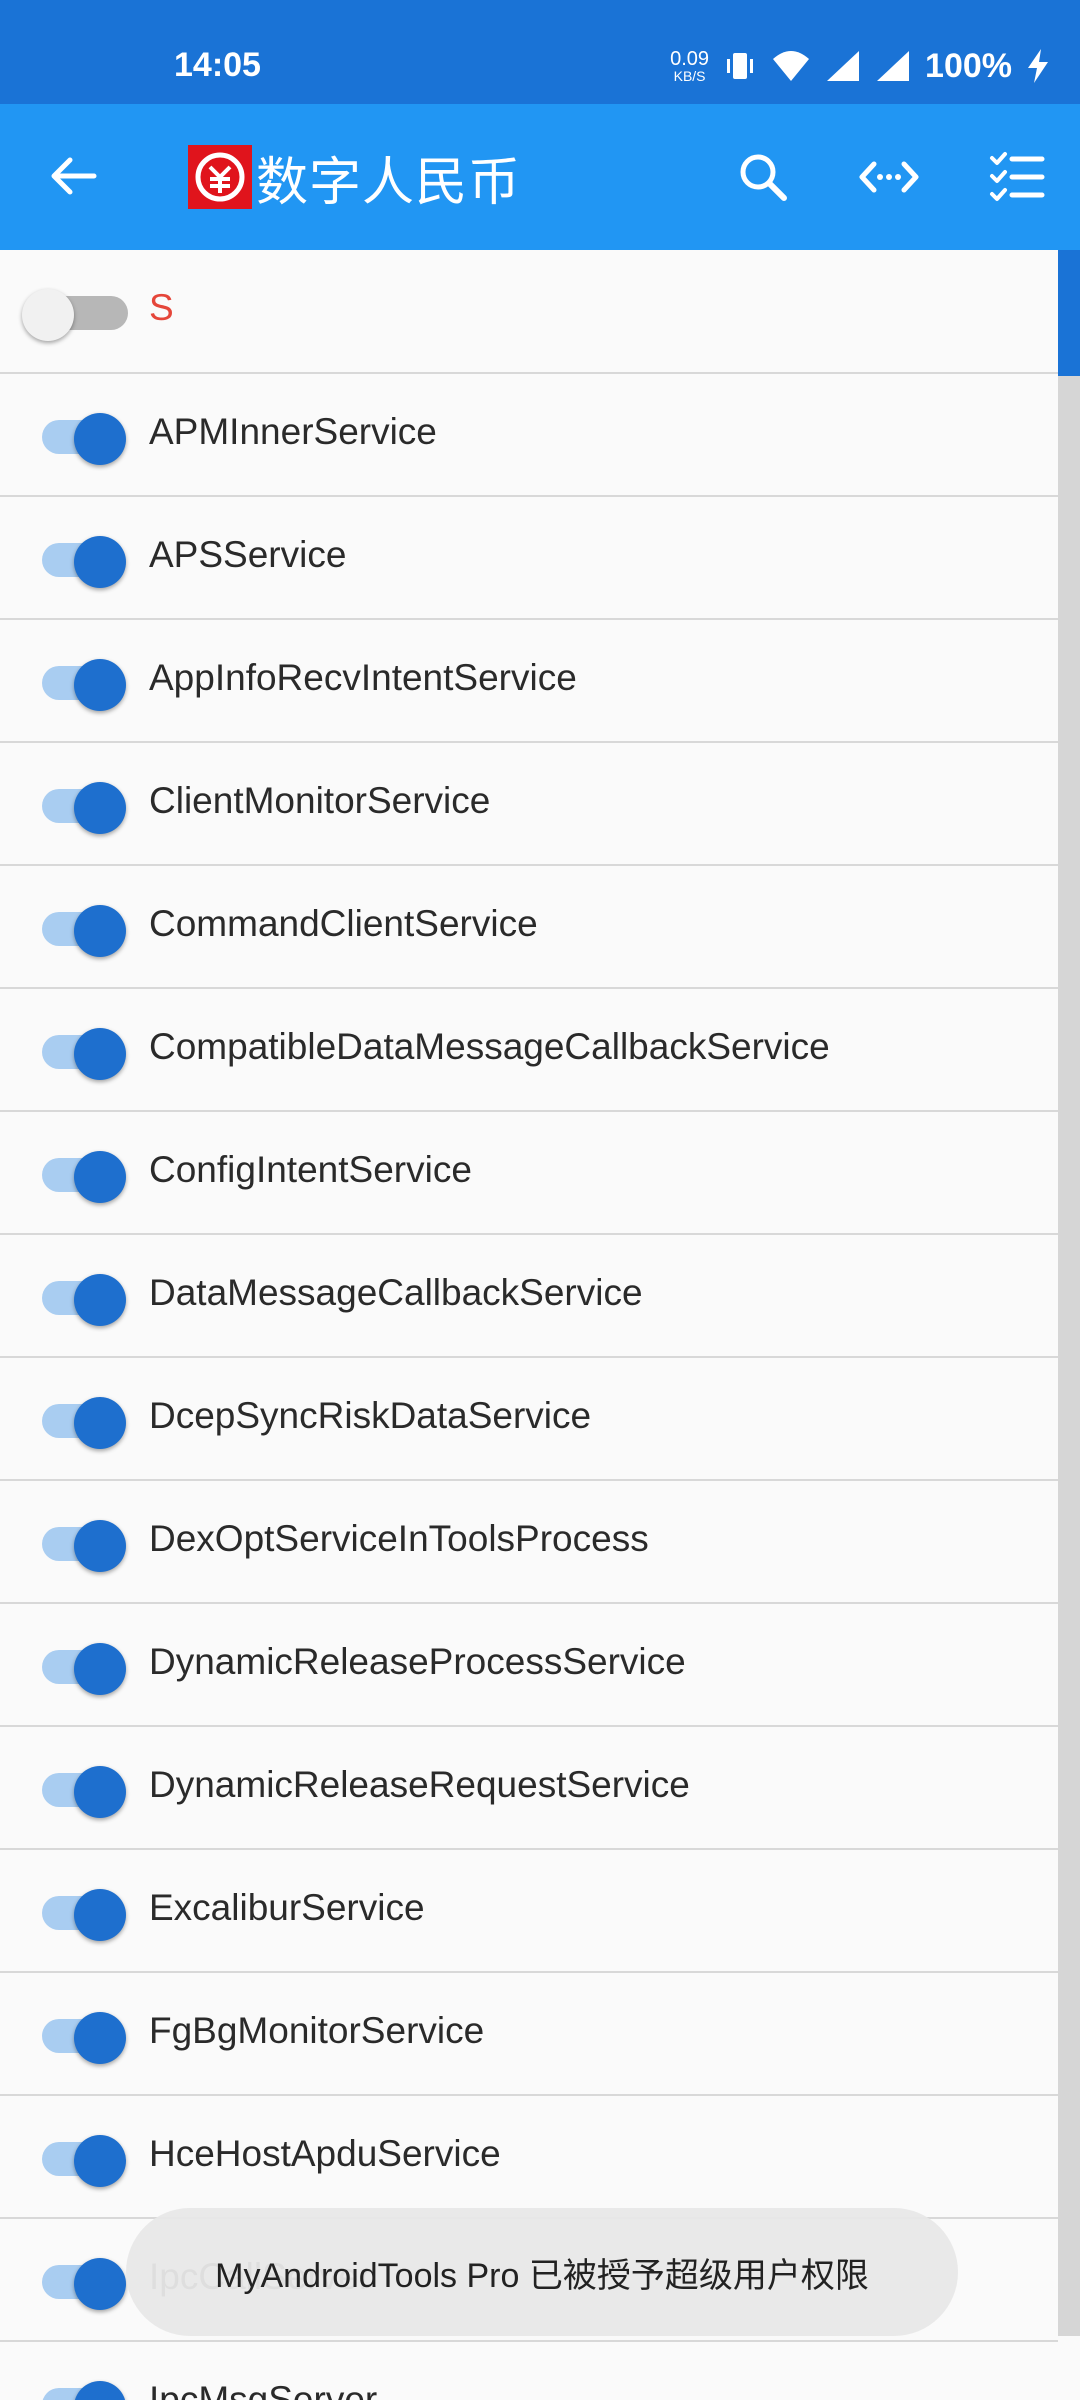 Image resolution: width=1080 pixels, height=2400 pixels. What do you see at coordinates (540, 52) in the screenshot?
I see `status-bar: 14:05 0.09 KB/S 100%` at bounding box center [540, 52].